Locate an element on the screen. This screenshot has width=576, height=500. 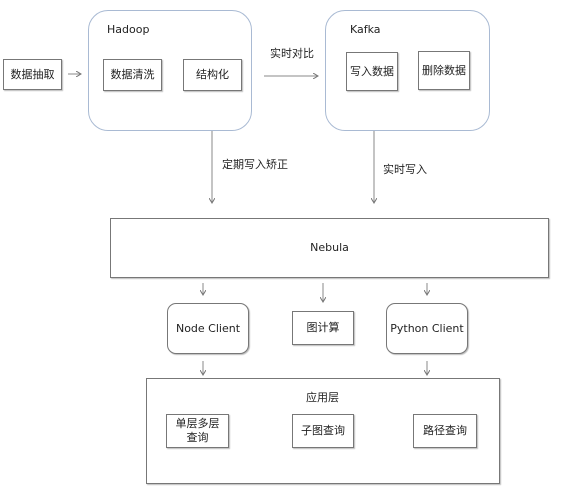
delete-label: 删除数据 is located at coordinates (444, 70).